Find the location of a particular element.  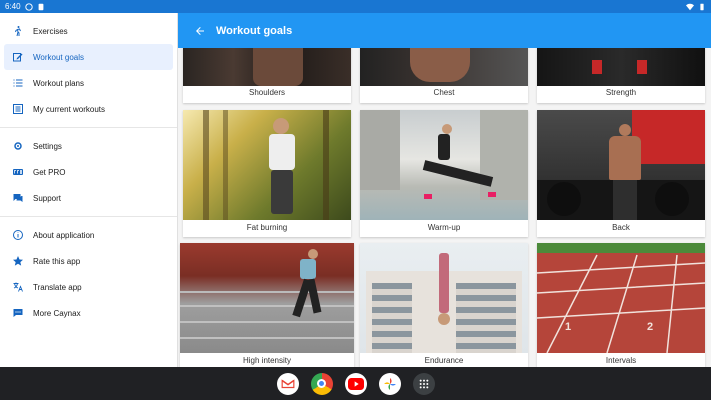

goal-label: Intervals is located at coordinates (621, 360).